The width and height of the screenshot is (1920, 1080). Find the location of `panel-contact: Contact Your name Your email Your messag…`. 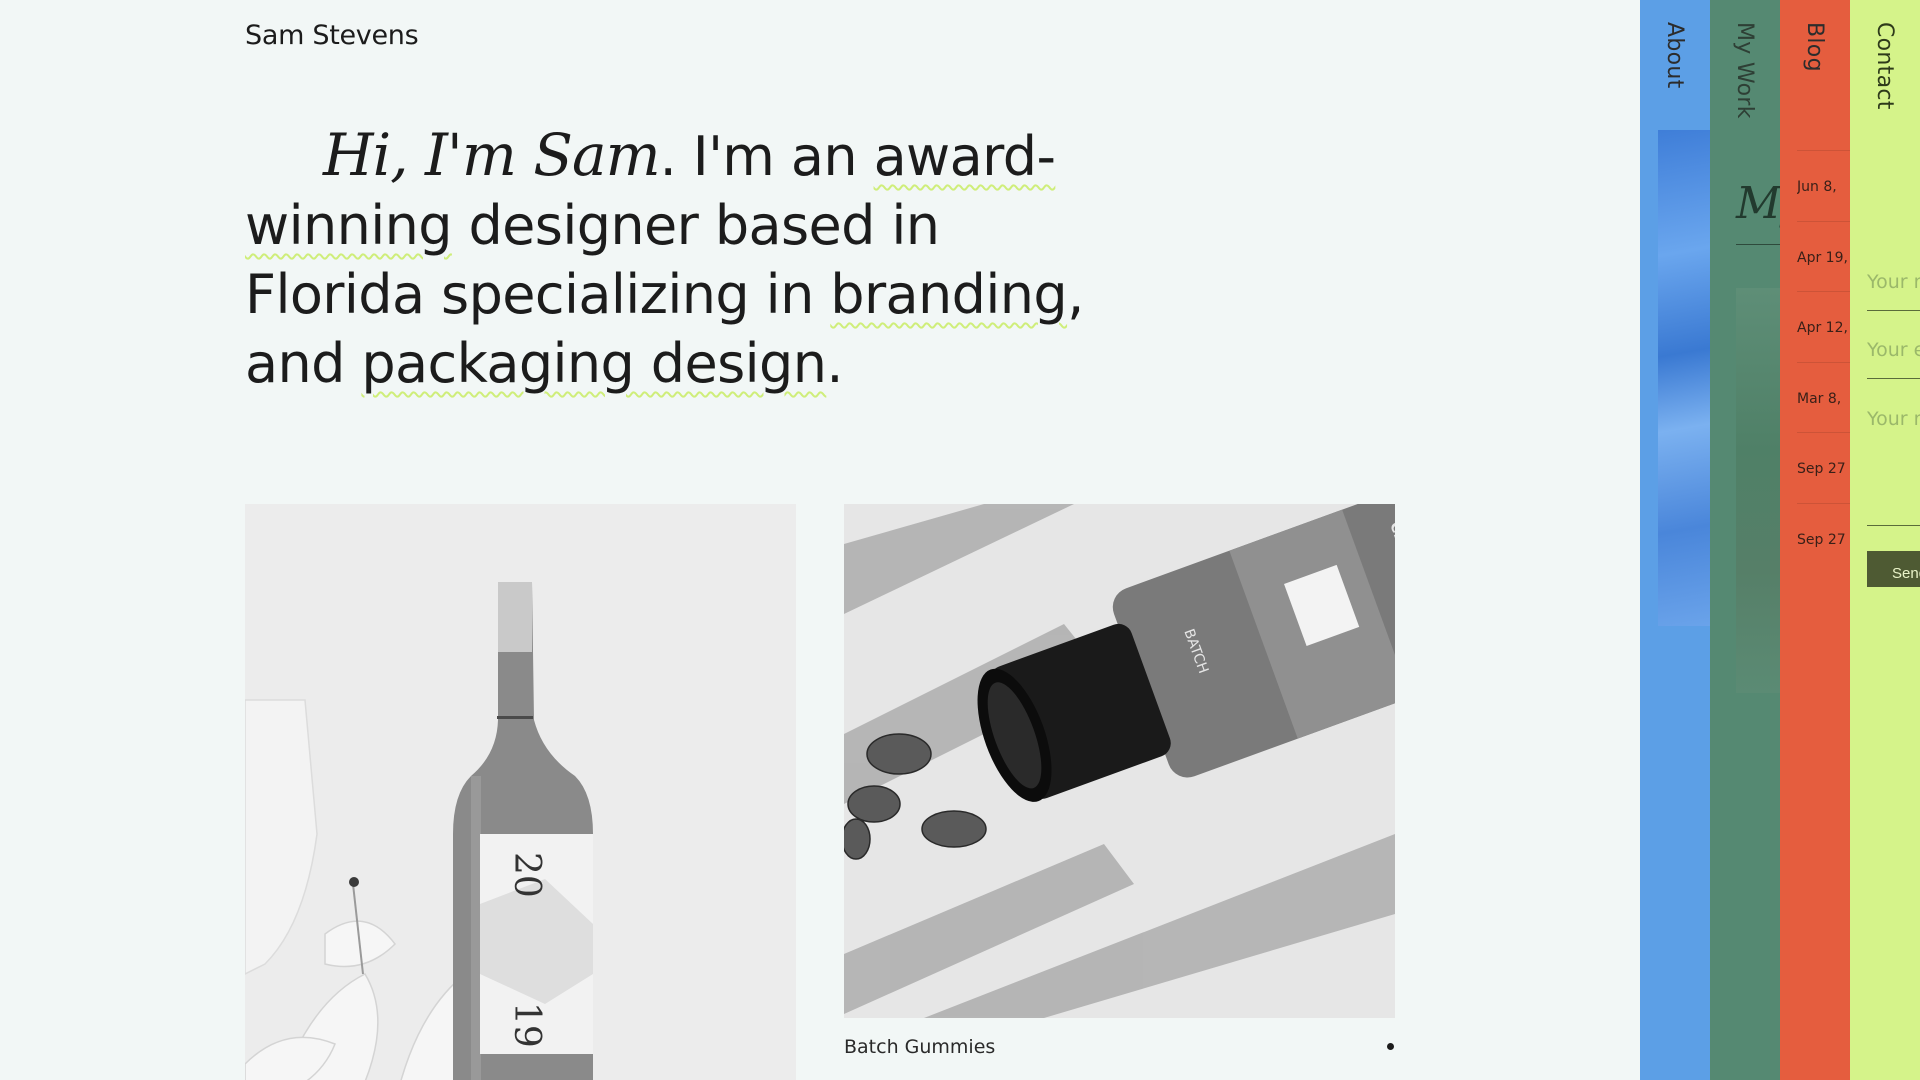

panel-contact: Contact Your name Your email Your messag… is located at coordinates (1885, 540).